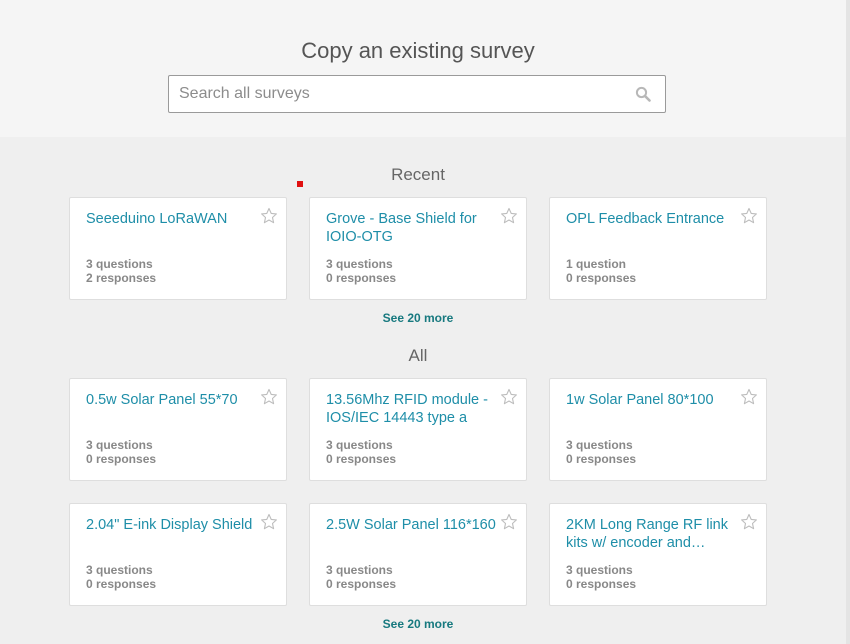 This screenshot has height=644, width=850. Describe the element at coordinates (848, 322) in the screenshot. I see `scrollbar-track` at that location.